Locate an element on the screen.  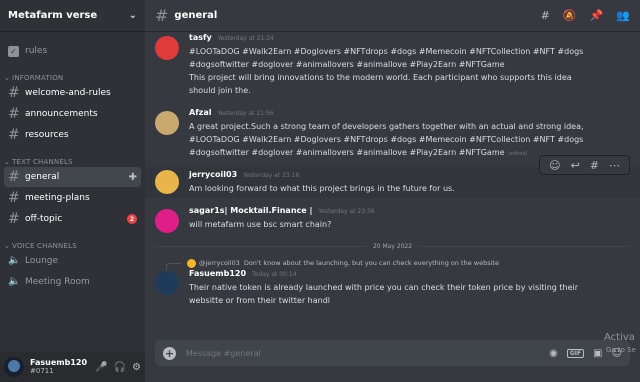
nitro-icon: ◉ is located at coordinates (553, 353).